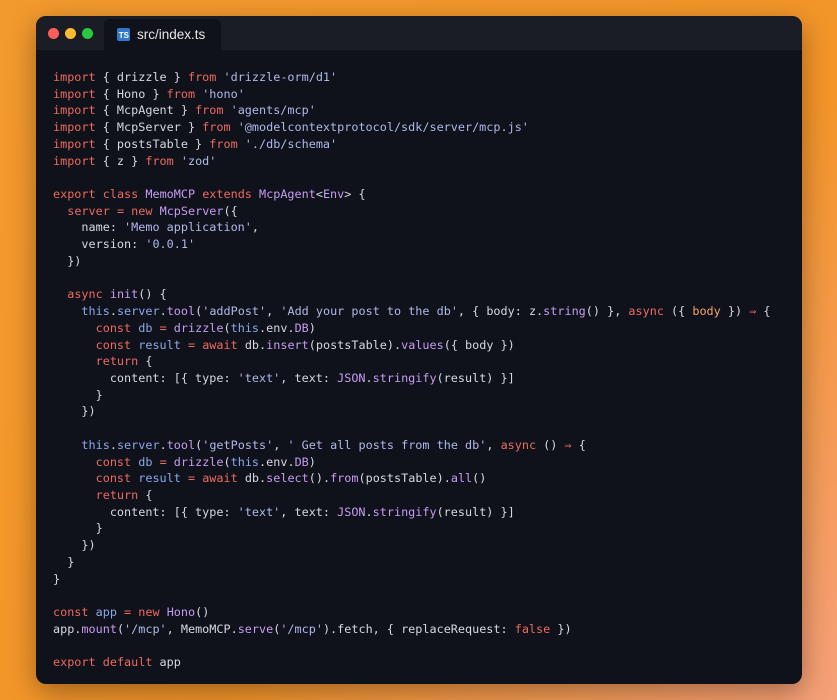  Describe the element at coordinates (171, 34) in the screenshot. I see `tab-label: src/index.ts` at that location.